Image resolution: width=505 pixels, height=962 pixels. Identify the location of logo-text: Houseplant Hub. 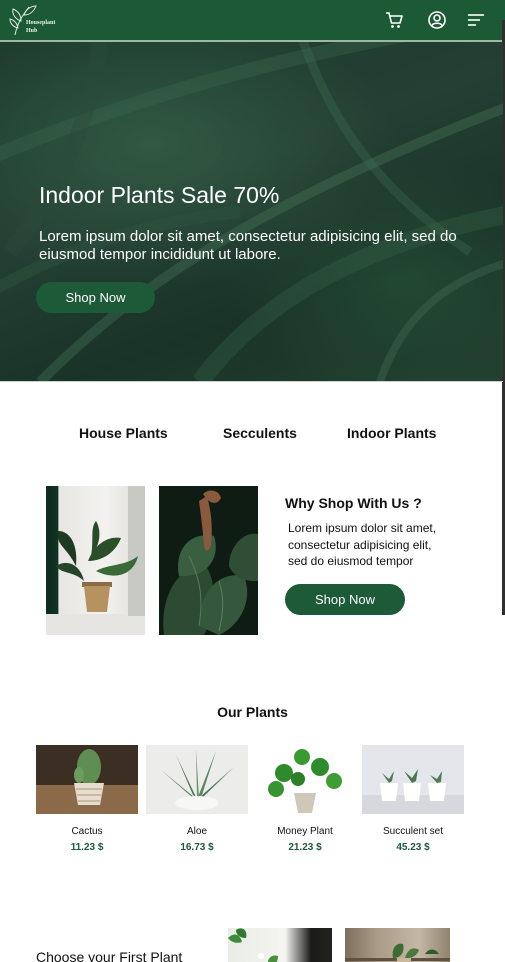
(40, 27).